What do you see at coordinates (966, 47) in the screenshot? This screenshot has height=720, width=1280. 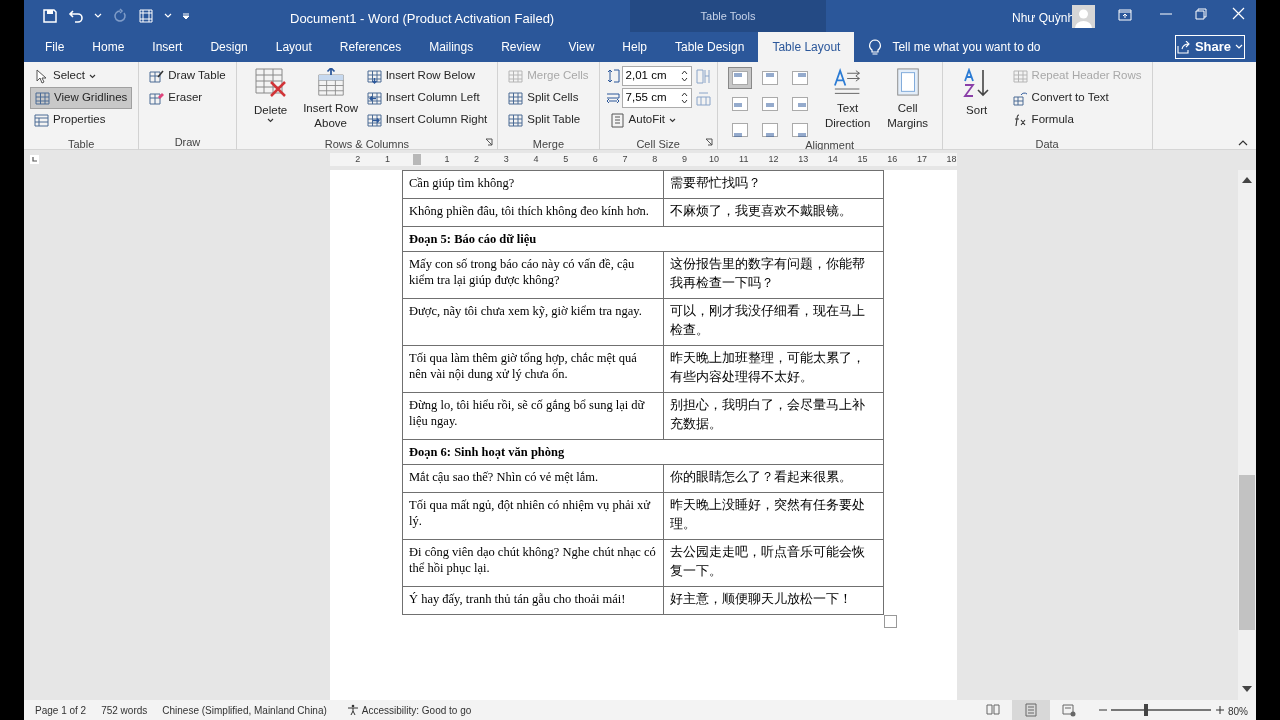 I see `tell-me-field: Tell me what you want to do` at bounding box center [966, 47].